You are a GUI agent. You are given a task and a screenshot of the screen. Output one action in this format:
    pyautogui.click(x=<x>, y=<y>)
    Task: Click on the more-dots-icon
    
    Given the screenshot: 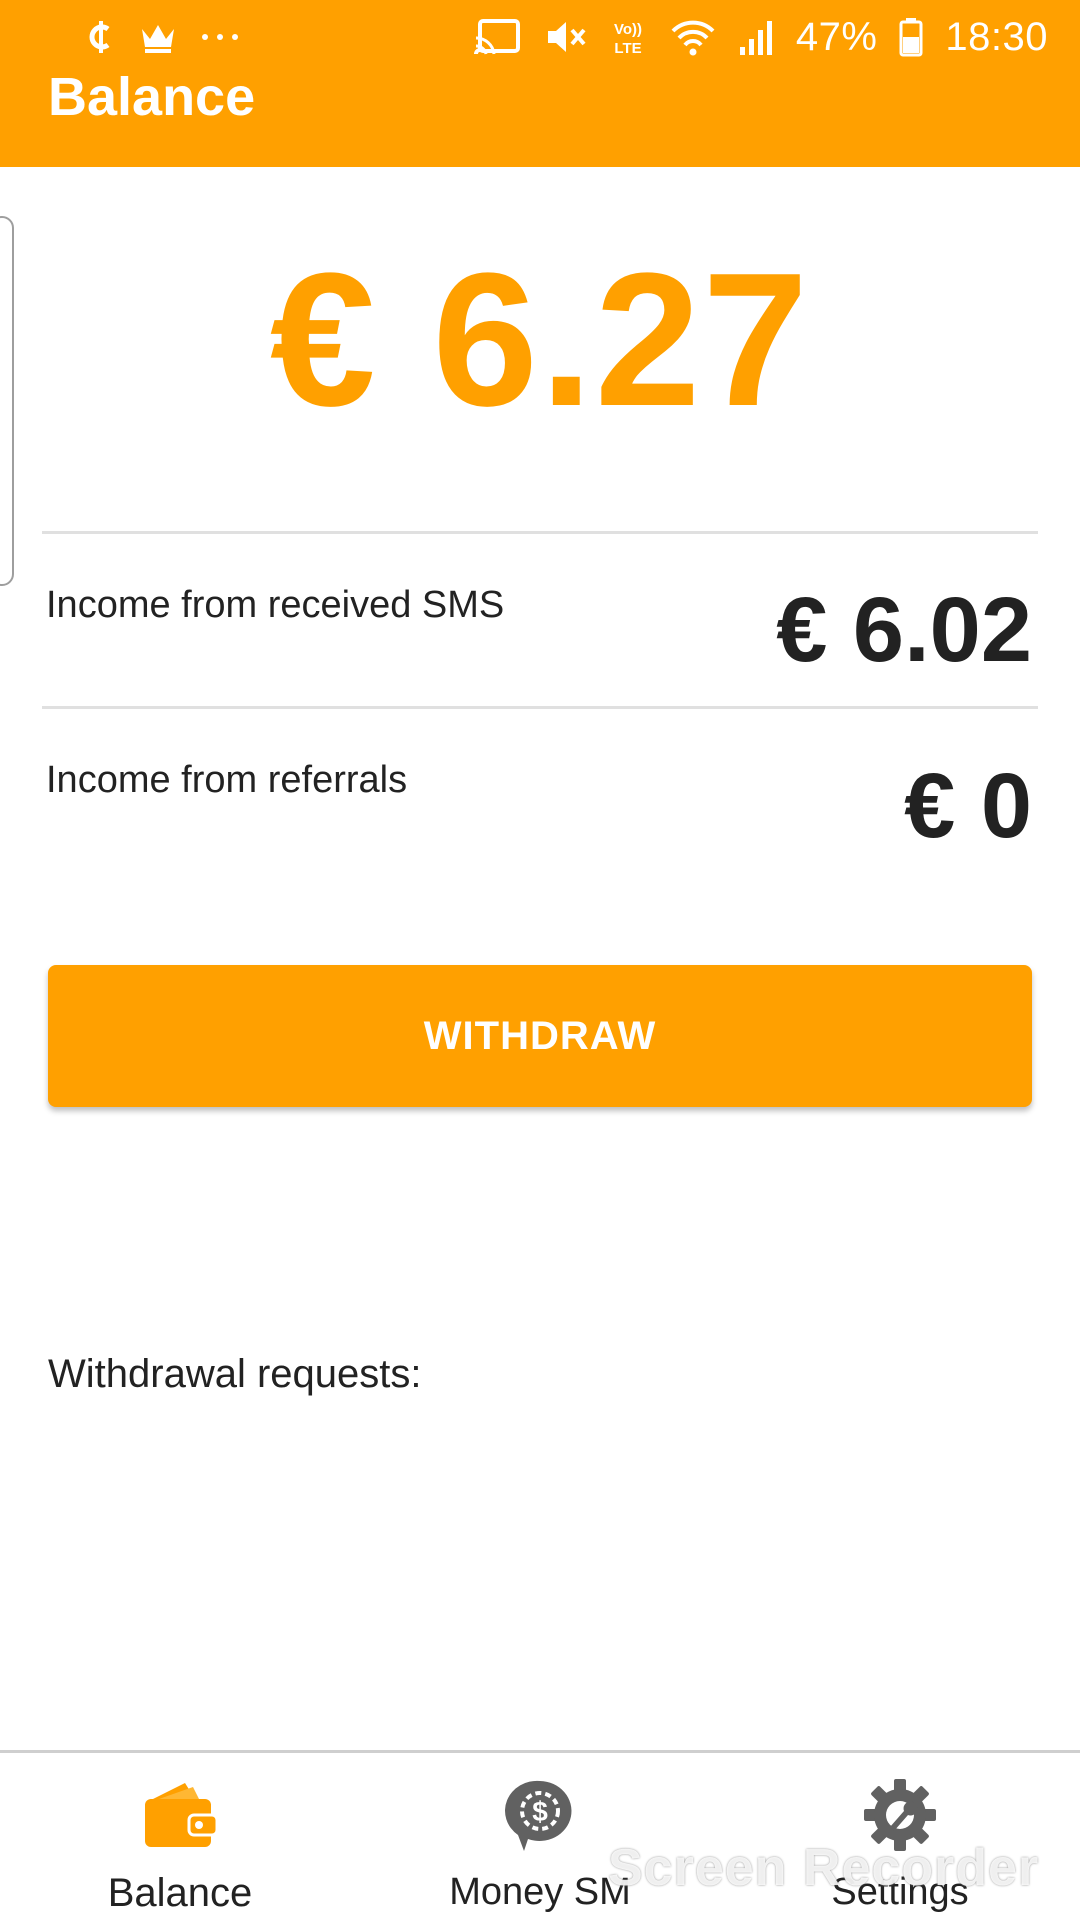 What is the action you would take?
    pyautogui.click(x=220, y=37)
    